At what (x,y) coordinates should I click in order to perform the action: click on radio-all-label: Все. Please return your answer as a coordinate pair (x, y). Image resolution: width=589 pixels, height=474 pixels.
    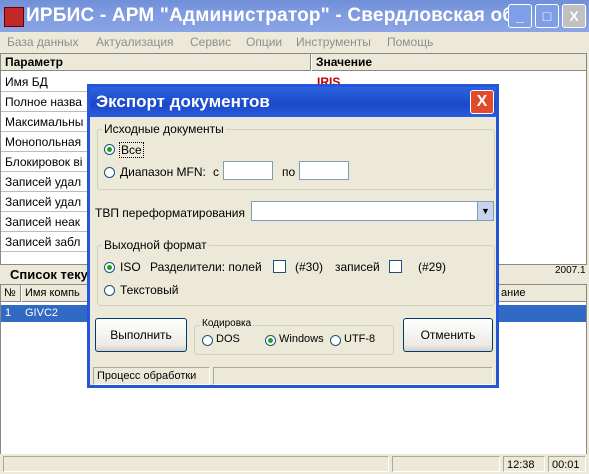
    Looking at the image, I should click on (131, 150).